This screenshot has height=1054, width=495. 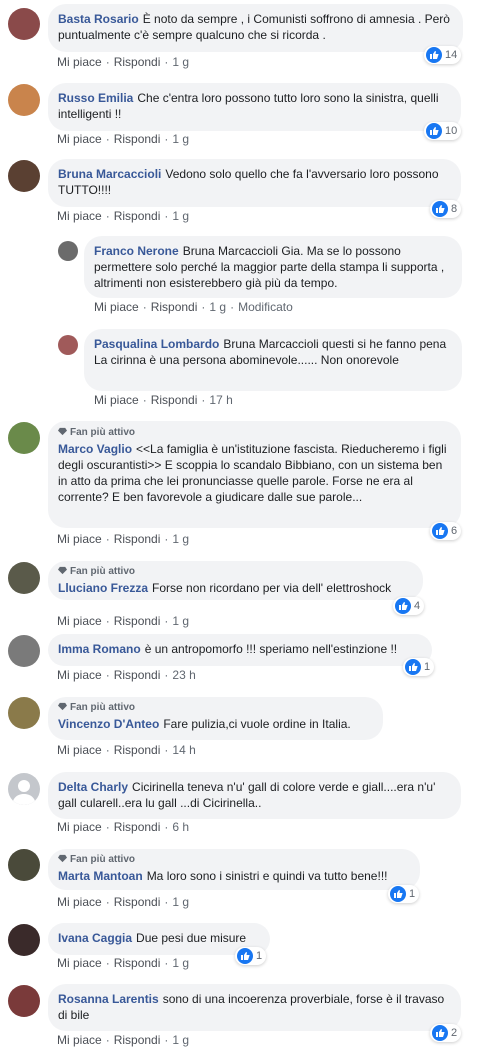 I want to click on comment-author: Lluciano Frezza, so click(x=103, y=588).